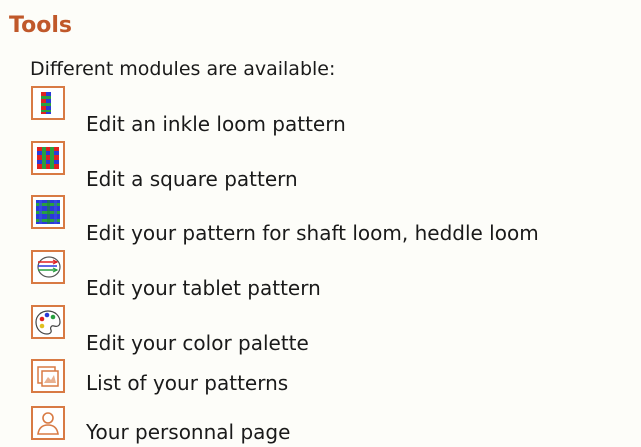  Describe the element at coordinates (48, 212) in the screenshot. I see `shaft-loom-icon` at that location.